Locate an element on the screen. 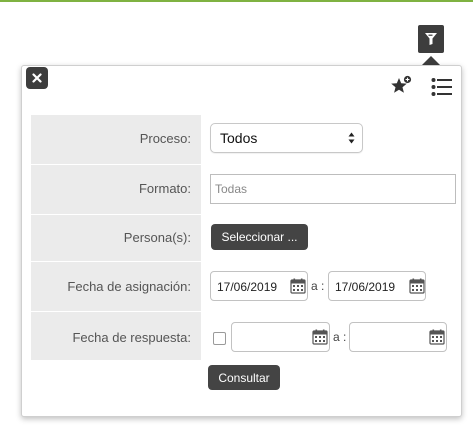  fecha-respuesta-label: Fecha de respuesta: is located at coordinates (131, 337).